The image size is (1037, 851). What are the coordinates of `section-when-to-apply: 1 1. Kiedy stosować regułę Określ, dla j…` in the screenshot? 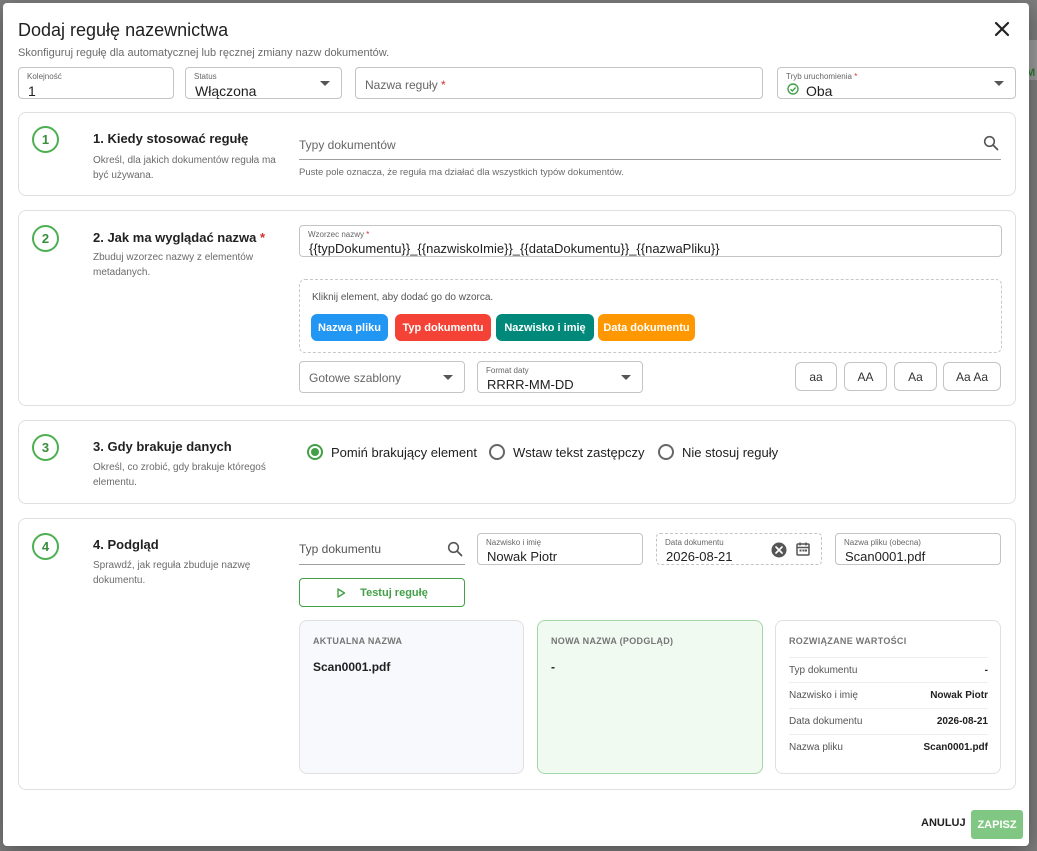 It's located at (517, 154).